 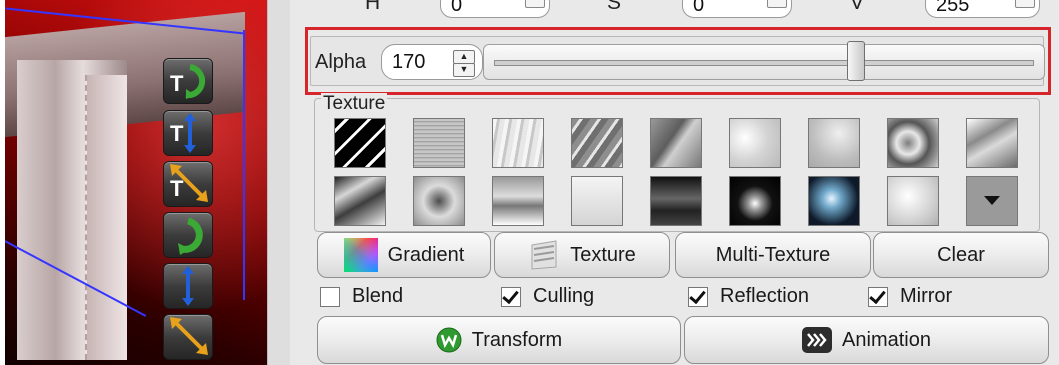 I want to click on move-texture-icon: T, so click(x=183, y=133).